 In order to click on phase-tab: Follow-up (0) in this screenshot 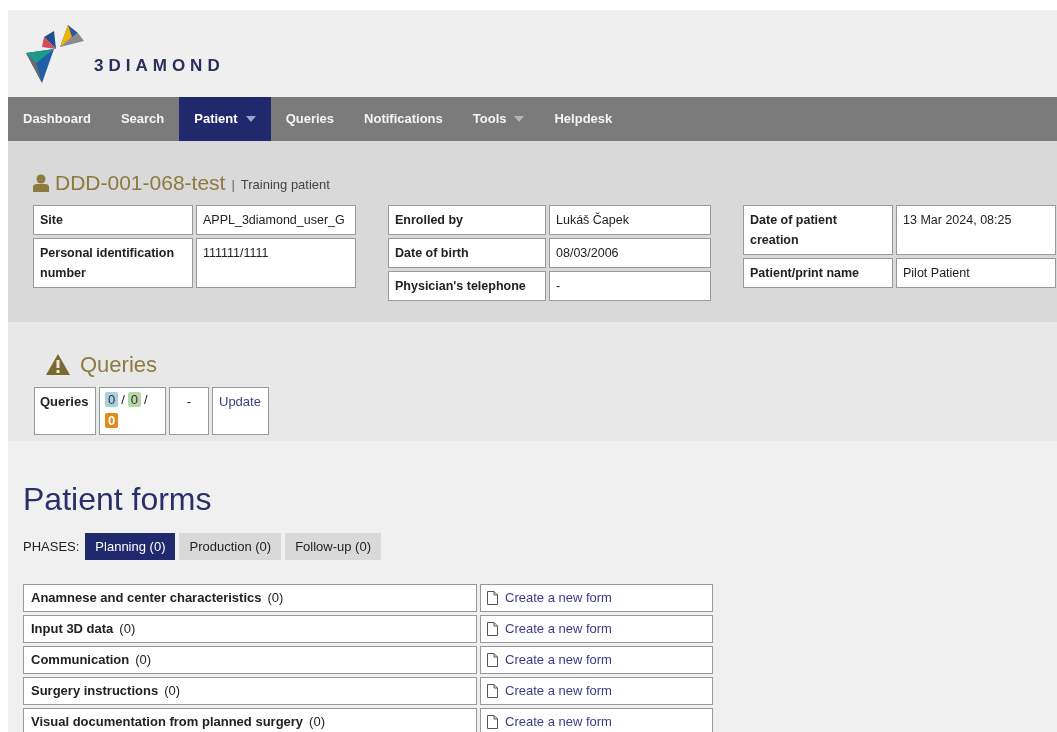, I will do `click(333, 546)`.